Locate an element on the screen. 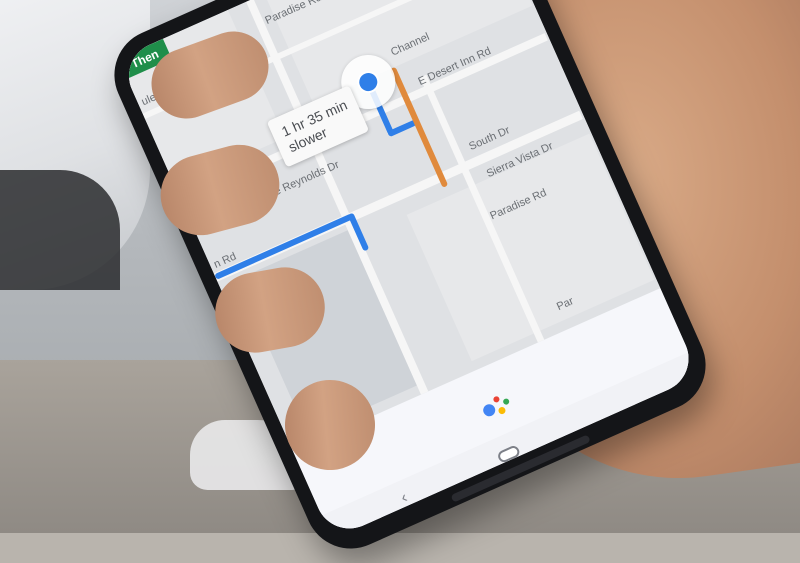  assistant-dot-blue is located at coordinates (489, 410).